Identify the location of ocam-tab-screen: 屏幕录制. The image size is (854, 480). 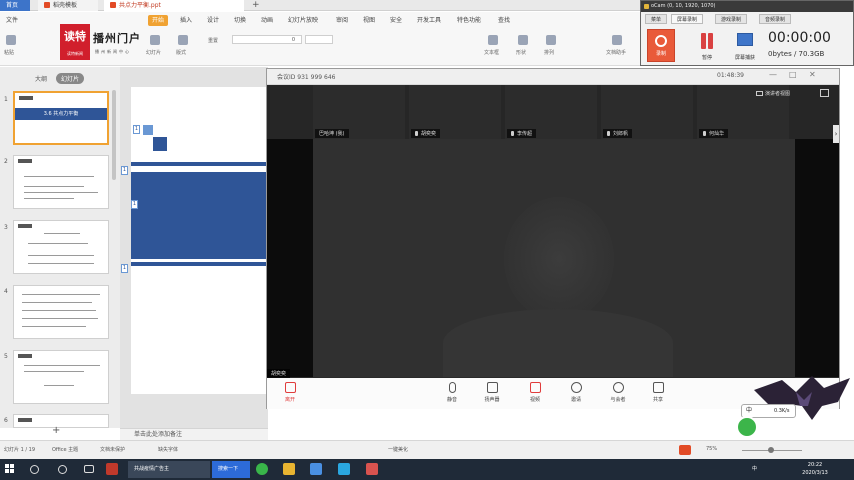
(687, 19).